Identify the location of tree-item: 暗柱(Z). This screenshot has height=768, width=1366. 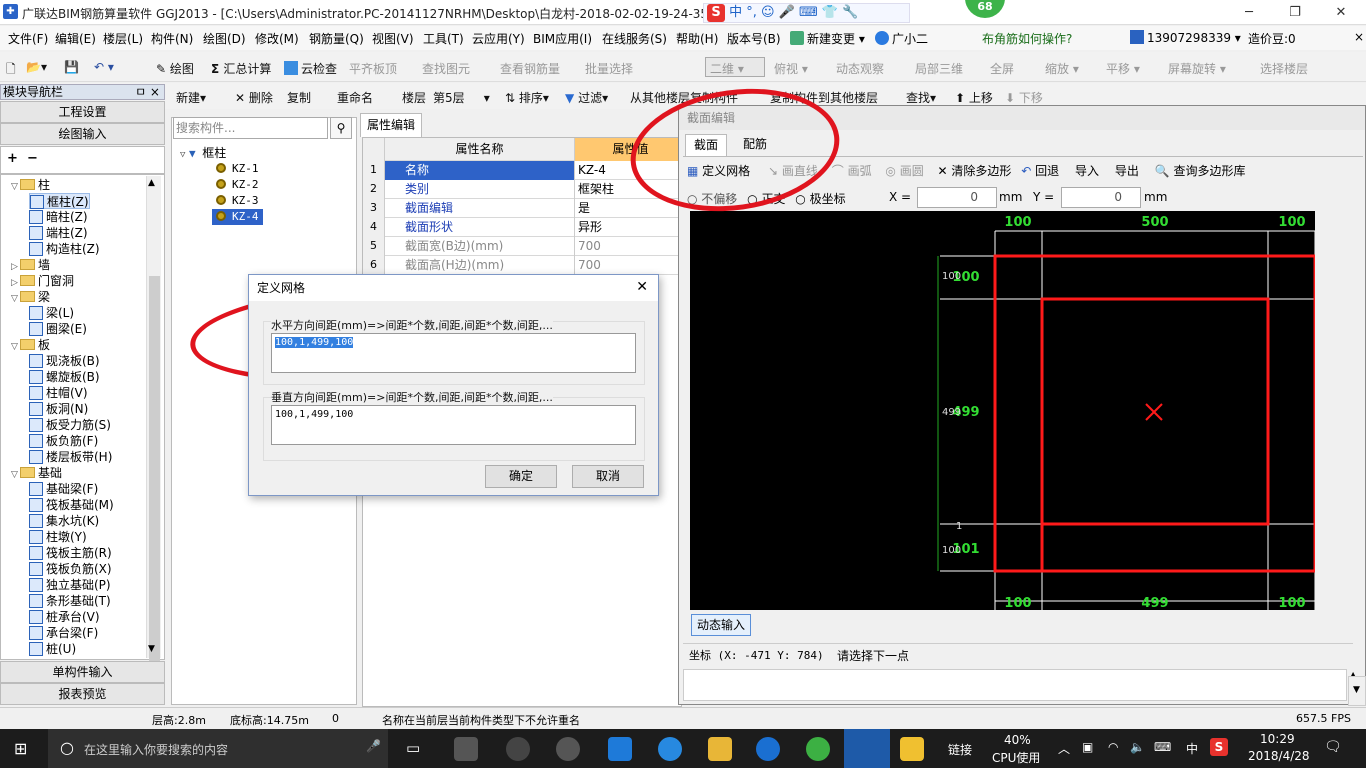
(58, 217).